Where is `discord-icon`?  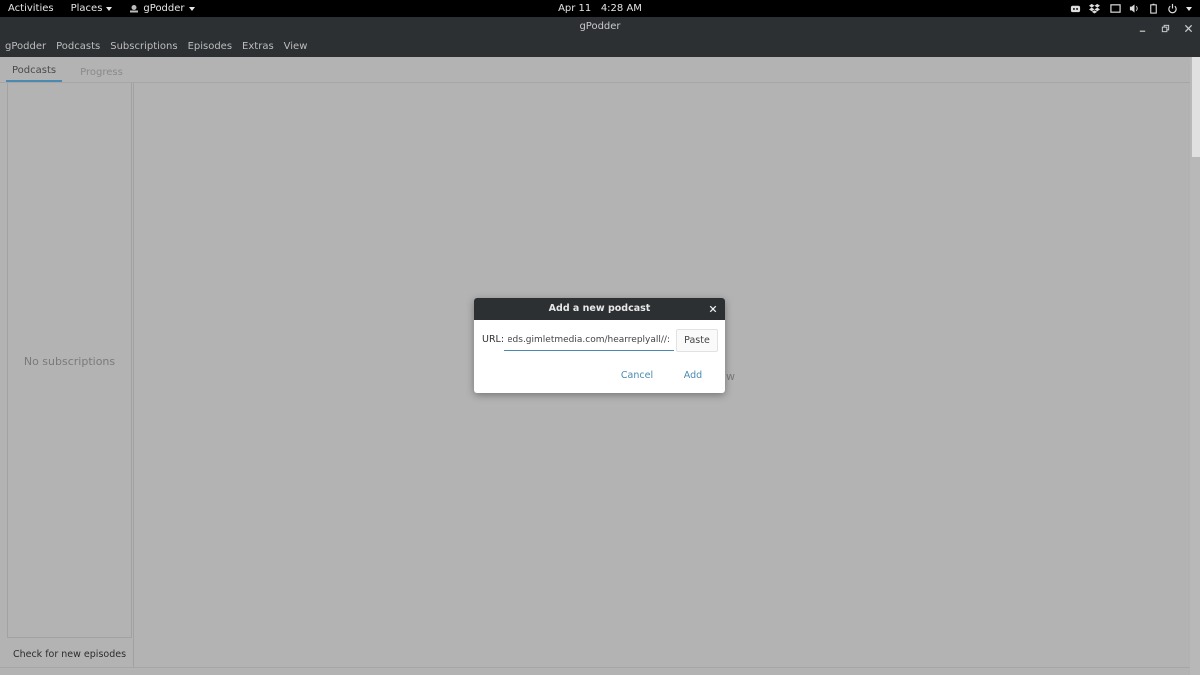
discord-icon is located at coordinates (1075, 8).